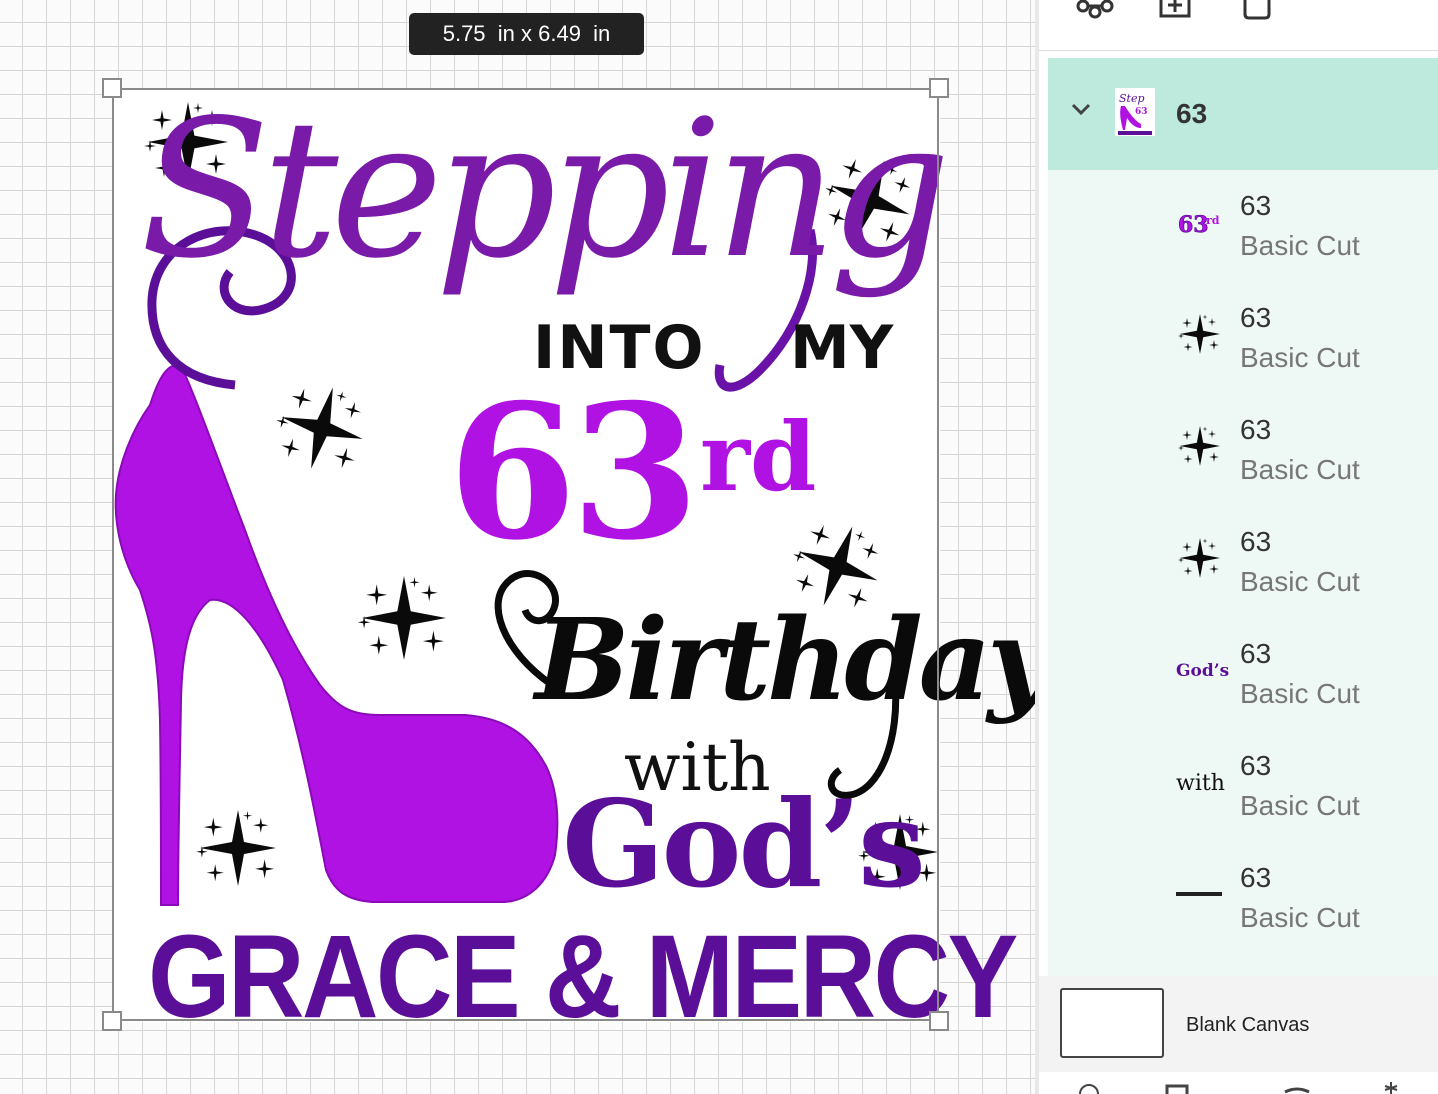 Image resolution: width=1438 pixels, height=1094 pixels. What do you see at coordinates (112, 1021) in the screenshot?
I see `resize-handle-bottom-left` at bounding box center [112, 1021].